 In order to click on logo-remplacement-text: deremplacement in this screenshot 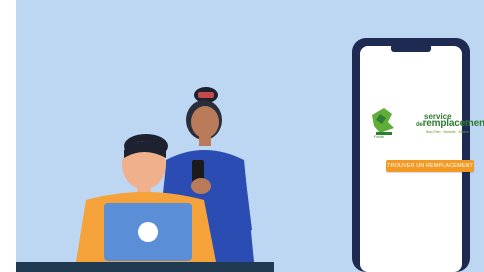, I will do `click(450, 123)`.